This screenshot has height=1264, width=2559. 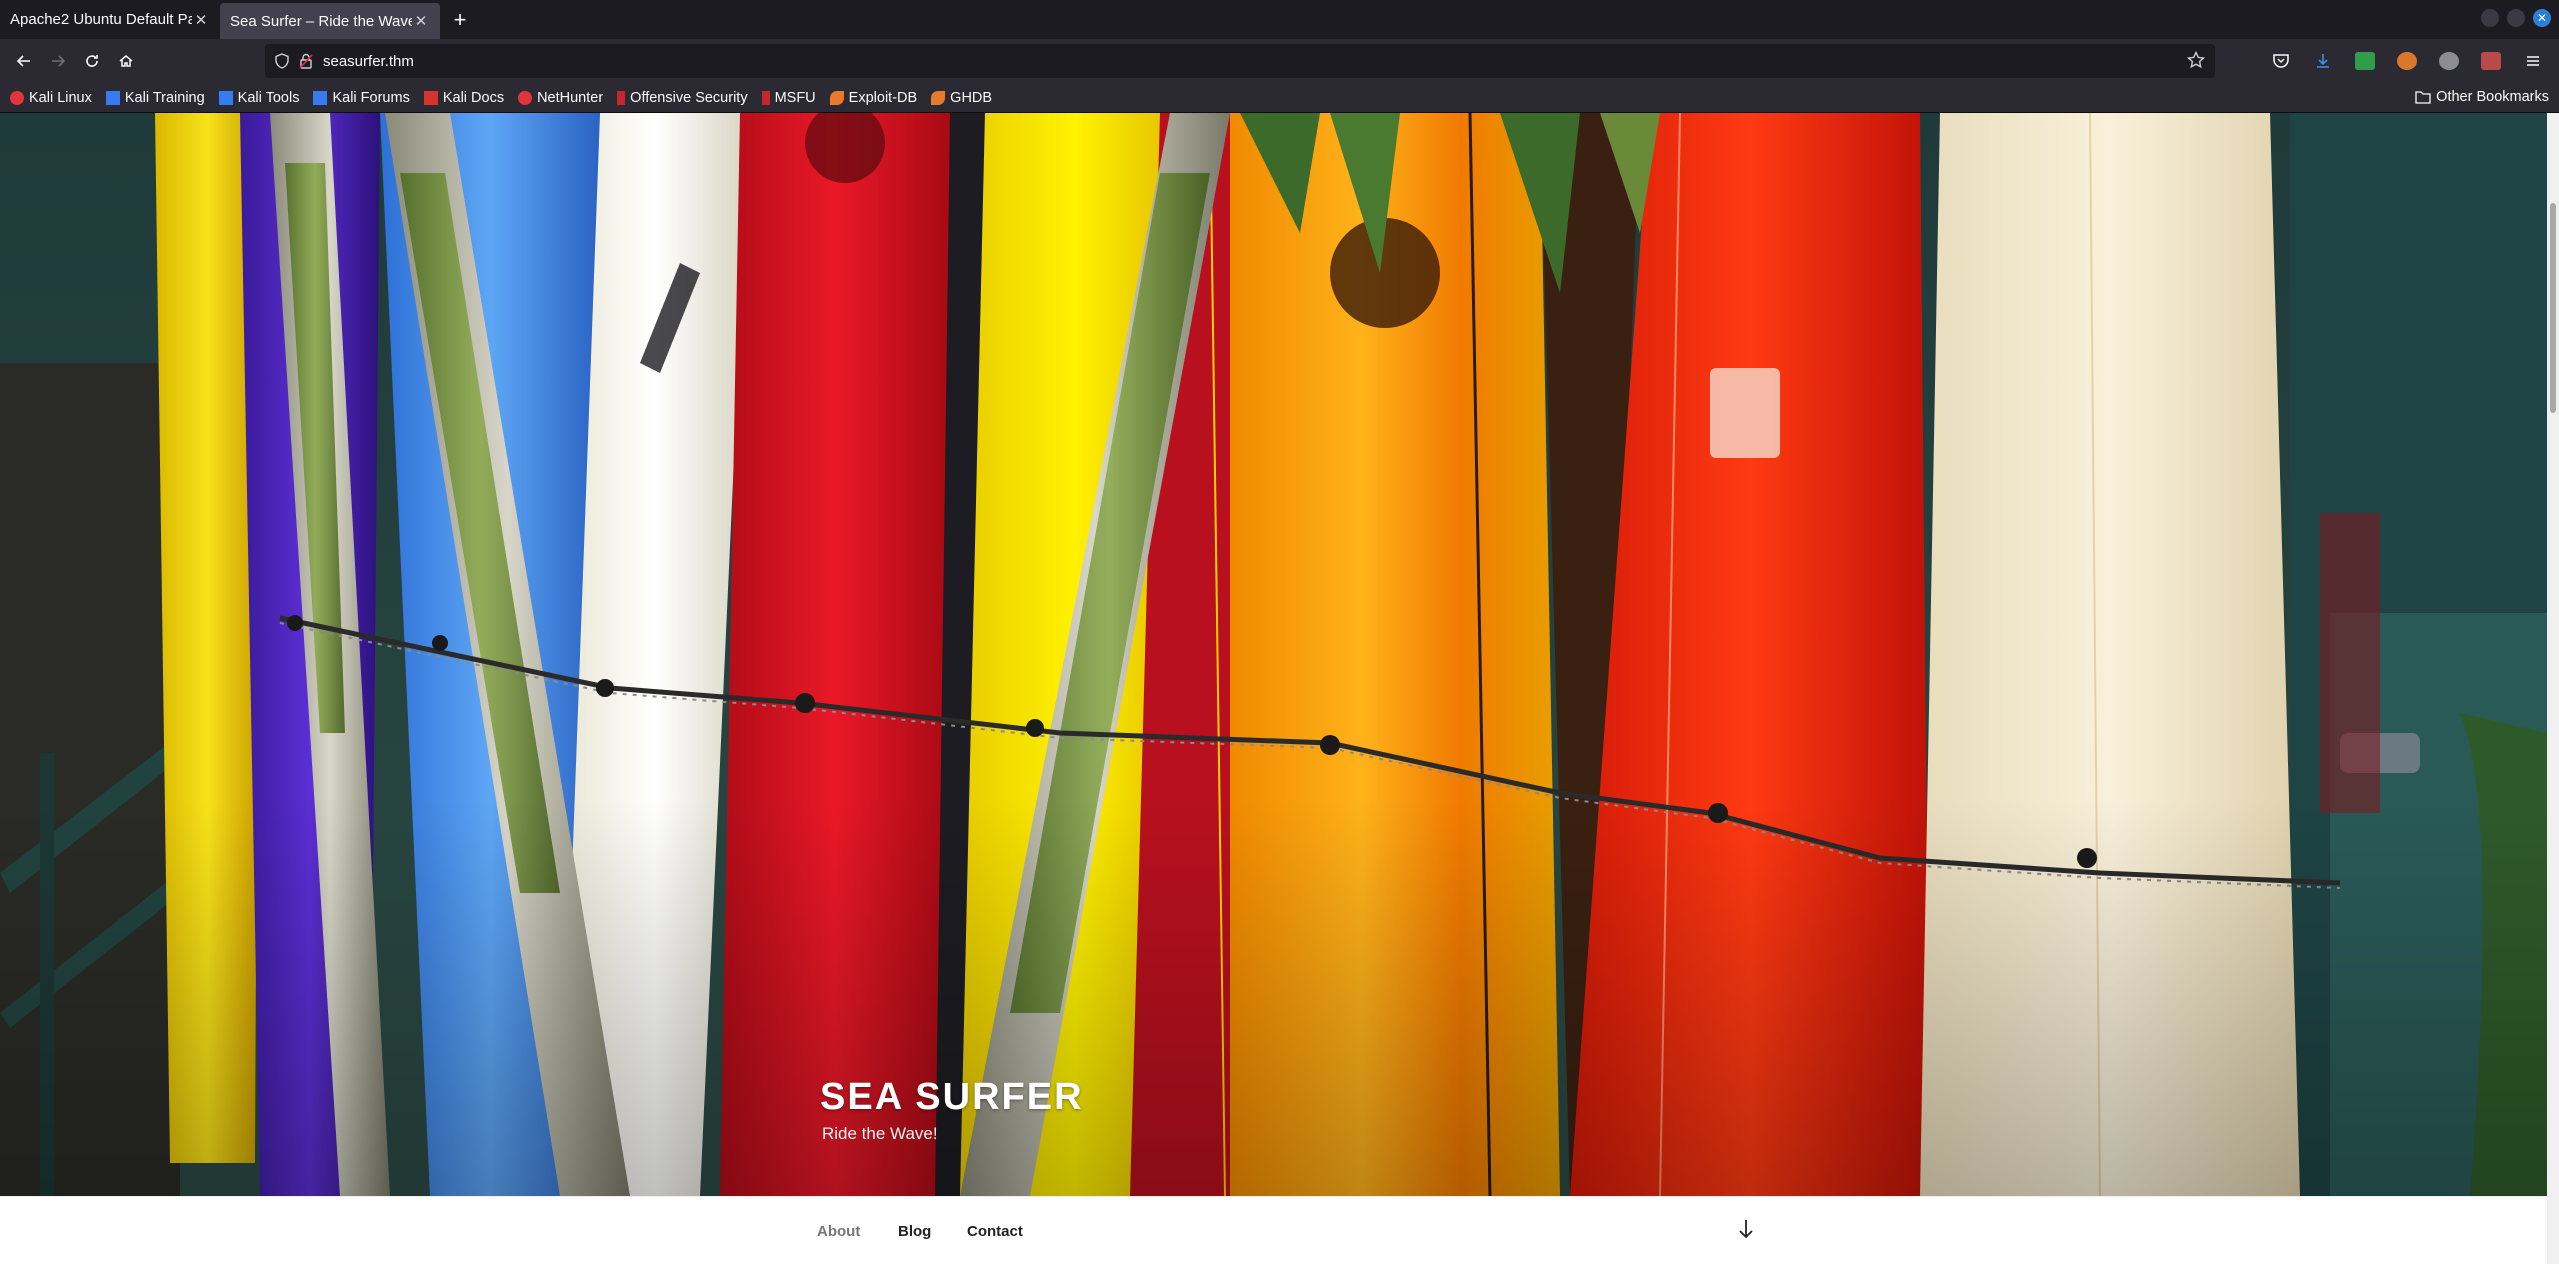 I want to click on extension-cookie, so click(x=2491, y=61).